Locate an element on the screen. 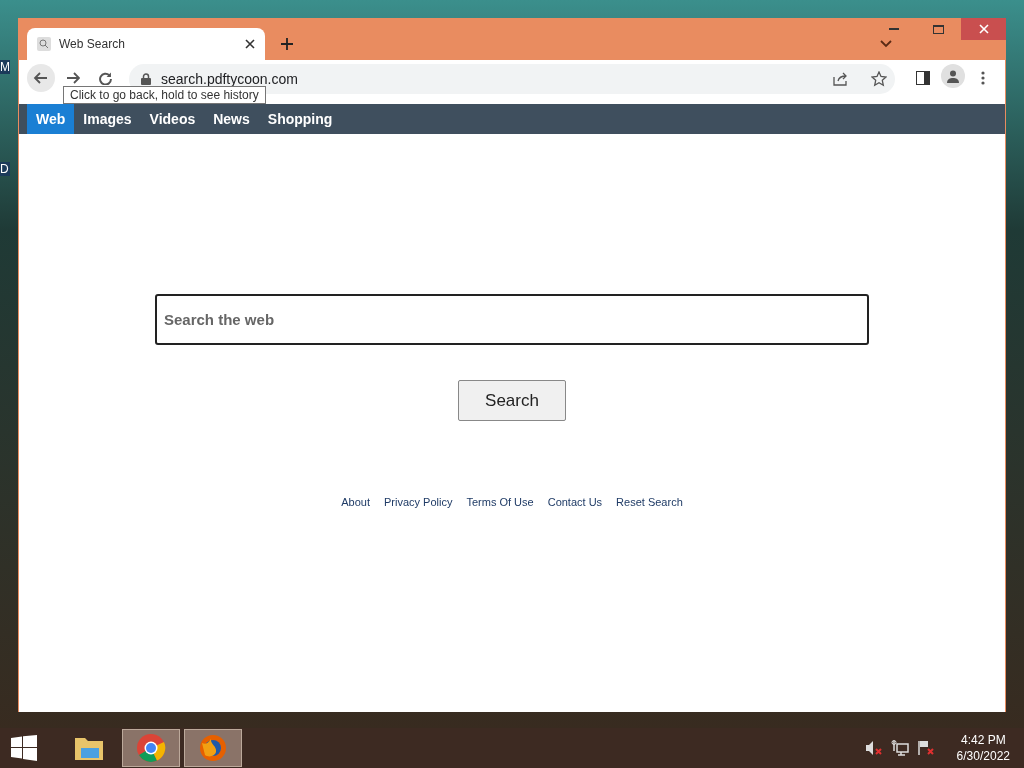 The image size is (1024, 768). nav-tab: News is located at coordinates (231, 119).